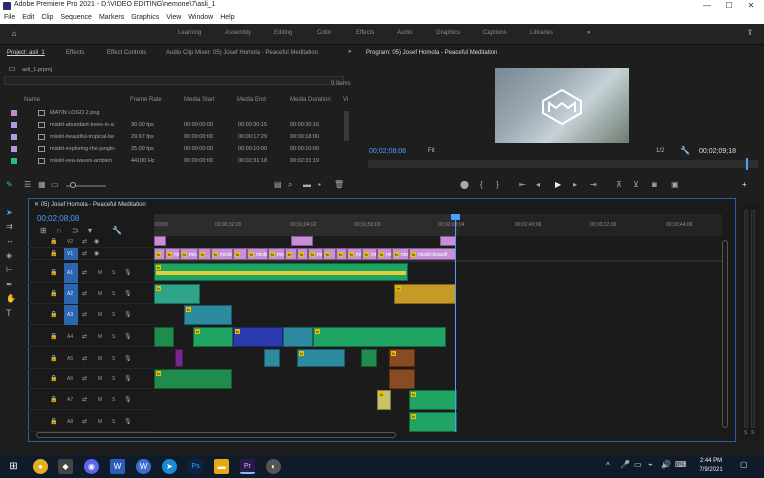 The image size is (764, 478). I want to click on col-media-start: Media Start, so click(199, 100).